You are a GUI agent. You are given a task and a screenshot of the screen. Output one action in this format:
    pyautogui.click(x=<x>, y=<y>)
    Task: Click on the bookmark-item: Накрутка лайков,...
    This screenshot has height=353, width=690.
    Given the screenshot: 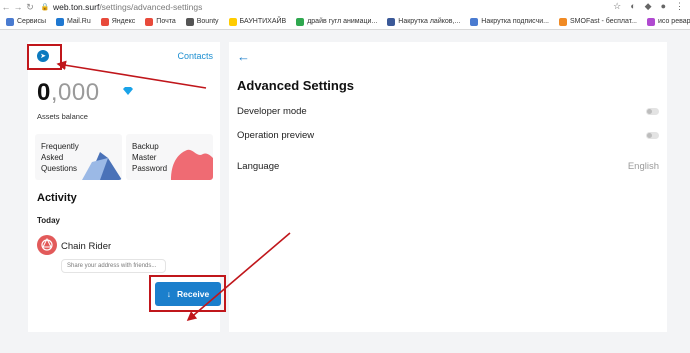 What is the action you would take?
    pyautogui.click(x=424, y=21)
    